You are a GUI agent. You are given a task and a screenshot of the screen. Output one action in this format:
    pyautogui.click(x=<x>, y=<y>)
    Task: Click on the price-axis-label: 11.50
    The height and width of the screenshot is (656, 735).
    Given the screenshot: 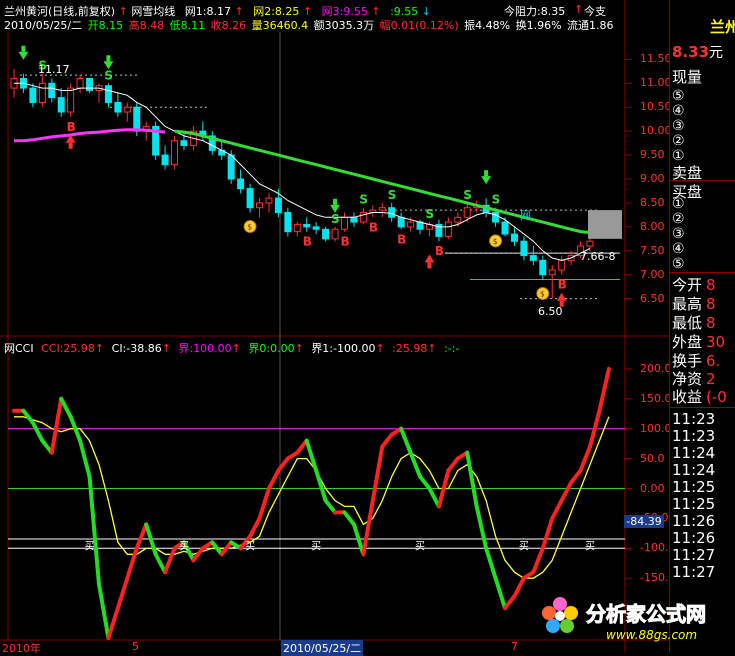 What is the action you would take?
    pyautogui.click(x=656, y=59)
    